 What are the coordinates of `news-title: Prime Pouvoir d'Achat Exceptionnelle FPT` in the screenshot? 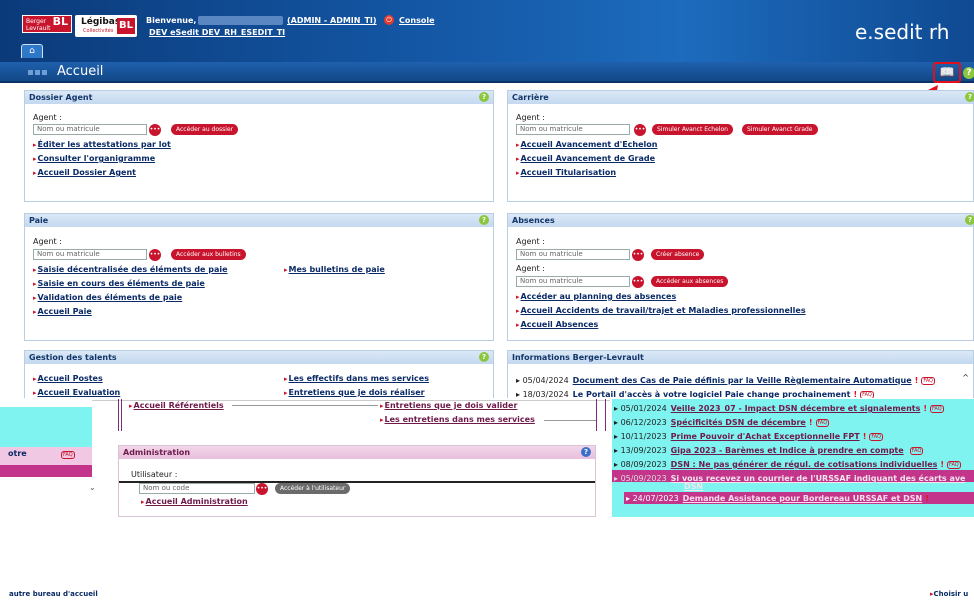 It's located at (765, 436).